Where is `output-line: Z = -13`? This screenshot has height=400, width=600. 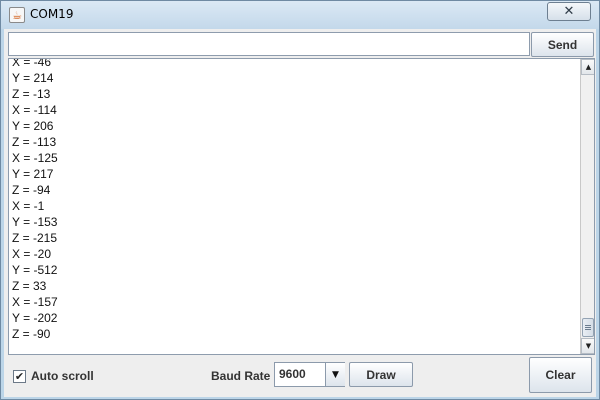
output-line: Z = -13 is located at coordinates (31, 94).